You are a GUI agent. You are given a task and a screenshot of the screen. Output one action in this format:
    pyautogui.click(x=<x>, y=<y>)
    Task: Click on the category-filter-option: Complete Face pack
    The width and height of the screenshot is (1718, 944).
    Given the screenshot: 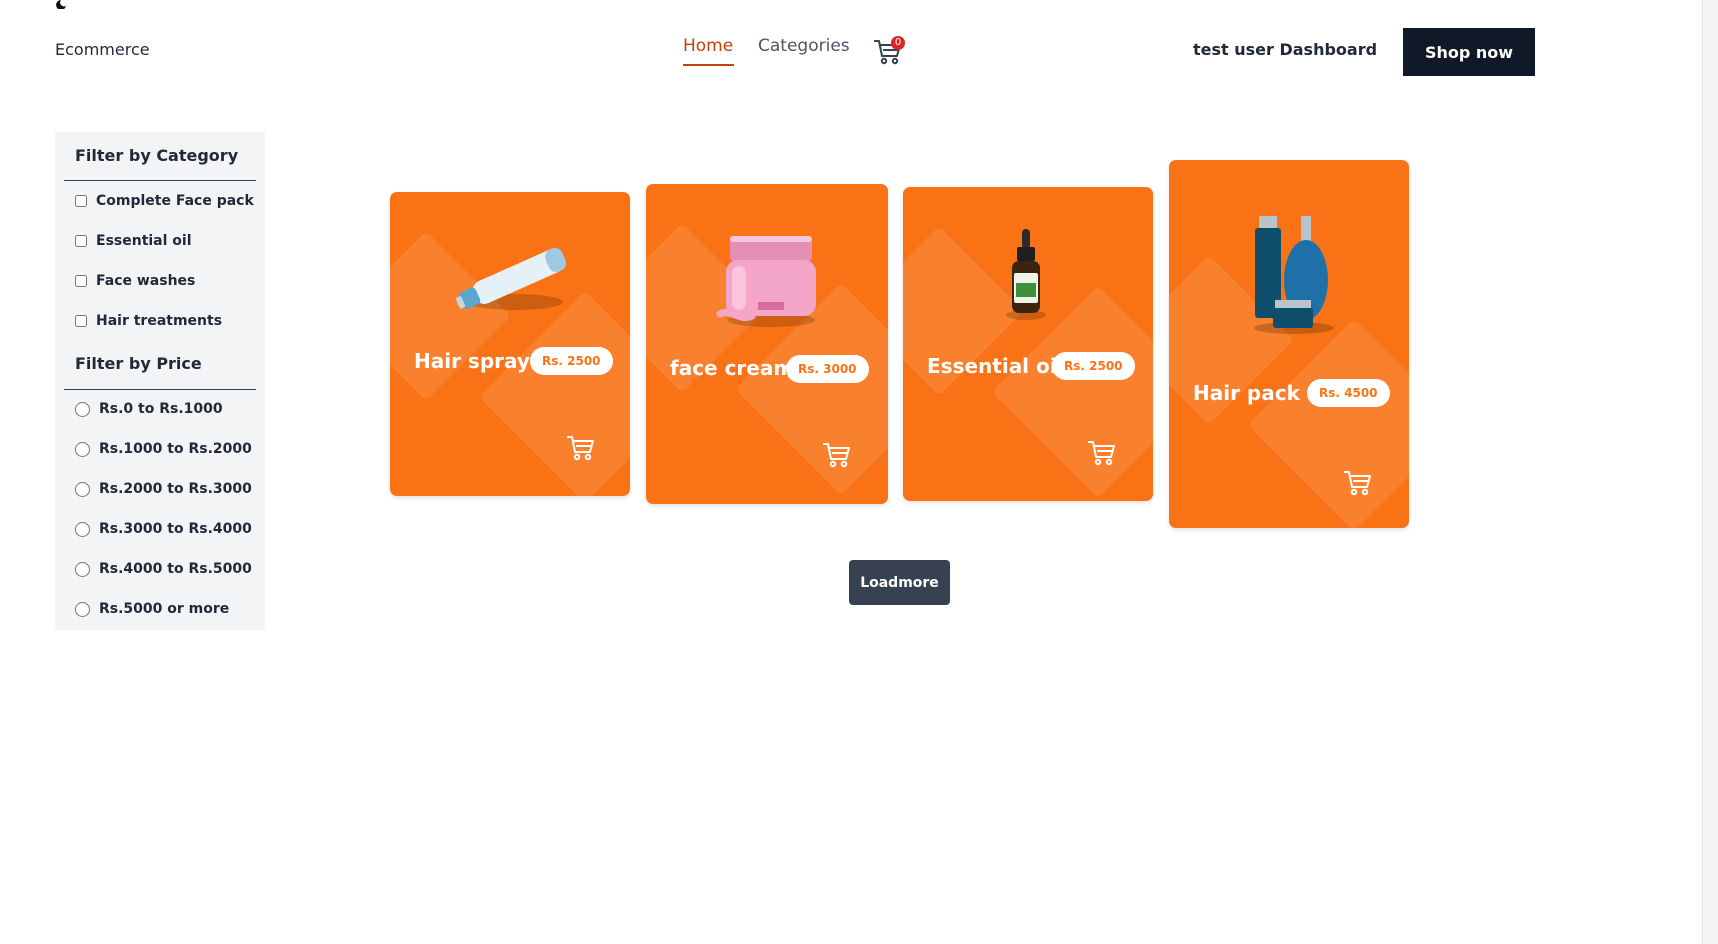 What is the action you would take?
    pyautogui.click(x=164, y=201)
    